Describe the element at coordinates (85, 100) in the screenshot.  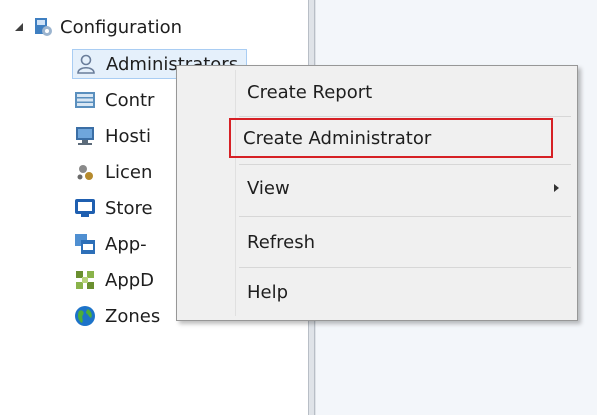
I see `controller-icon` at that location.